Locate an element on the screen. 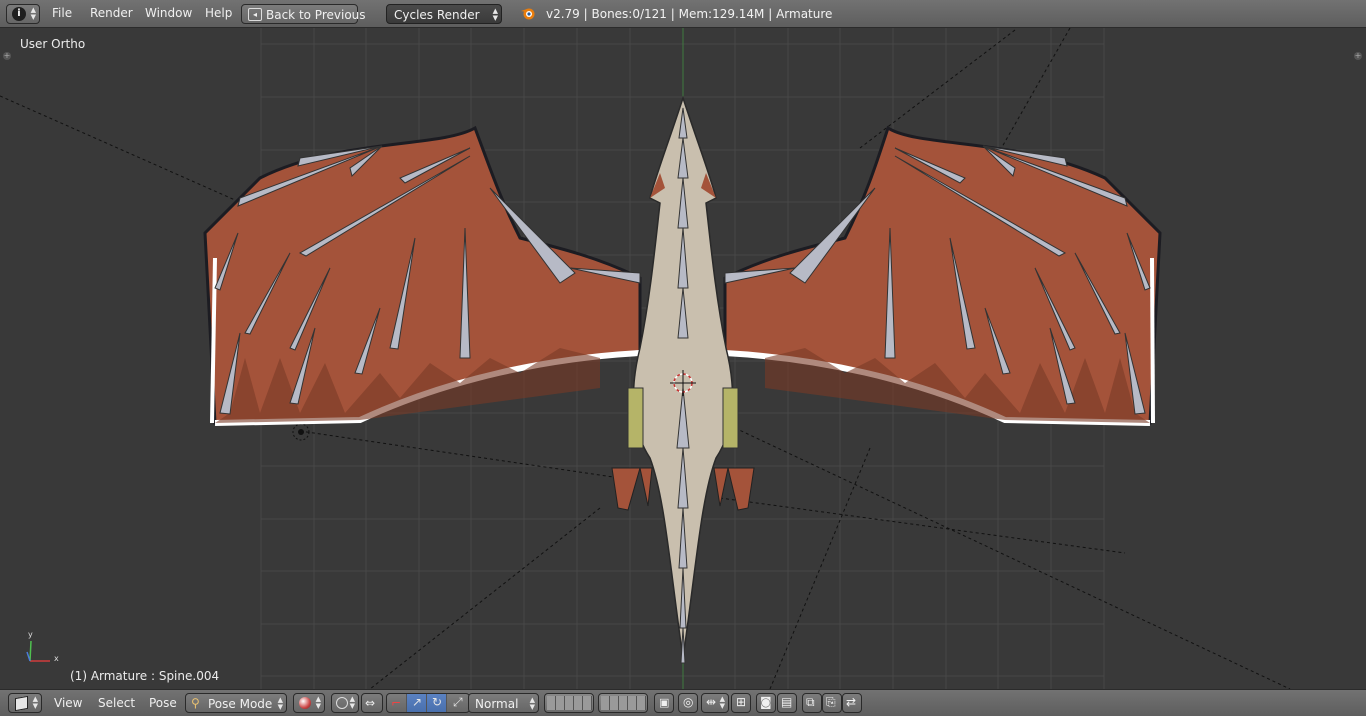 The width and height of the screenshot is (1366, 716). editor-type-button: i ▲ ▼ is located at coordinates (23, 14).